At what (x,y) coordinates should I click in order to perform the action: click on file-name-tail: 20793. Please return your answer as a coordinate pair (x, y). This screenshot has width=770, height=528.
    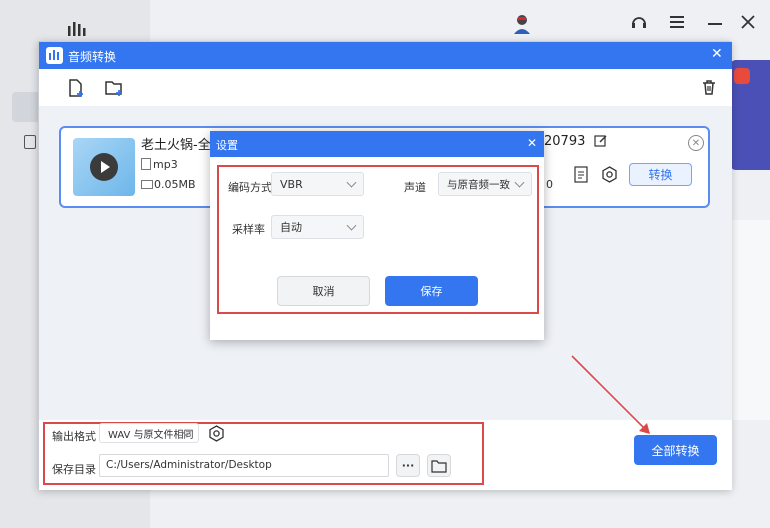
    Looking at the image, I should click on (565, 141).